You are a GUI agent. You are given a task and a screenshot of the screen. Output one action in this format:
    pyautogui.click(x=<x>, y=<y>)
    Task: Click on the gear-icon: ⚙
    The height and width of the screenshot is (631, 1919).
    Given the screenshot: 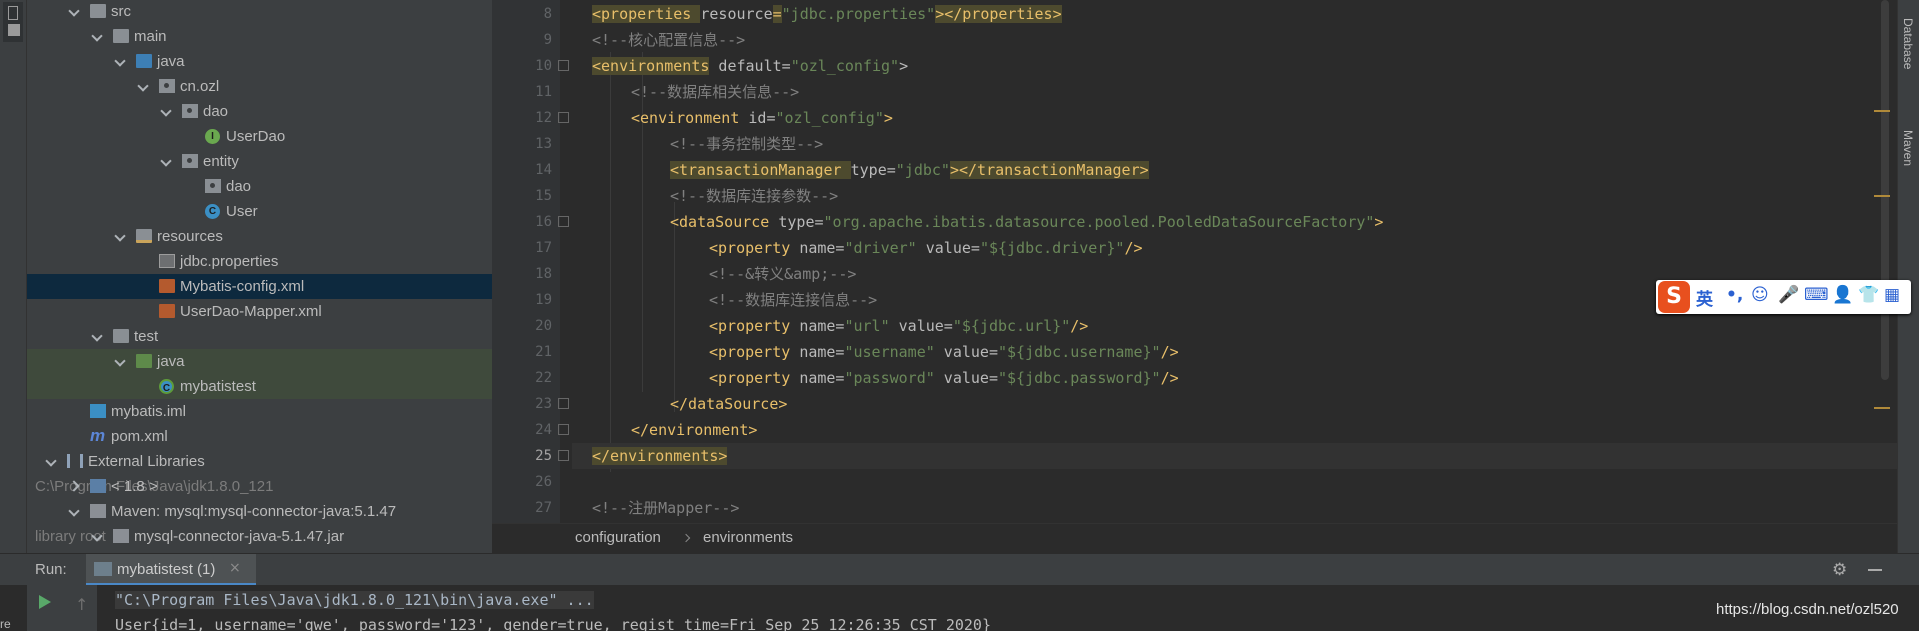 What is the action you would take?
    pyautogui.click(x=1839, y=570)
    